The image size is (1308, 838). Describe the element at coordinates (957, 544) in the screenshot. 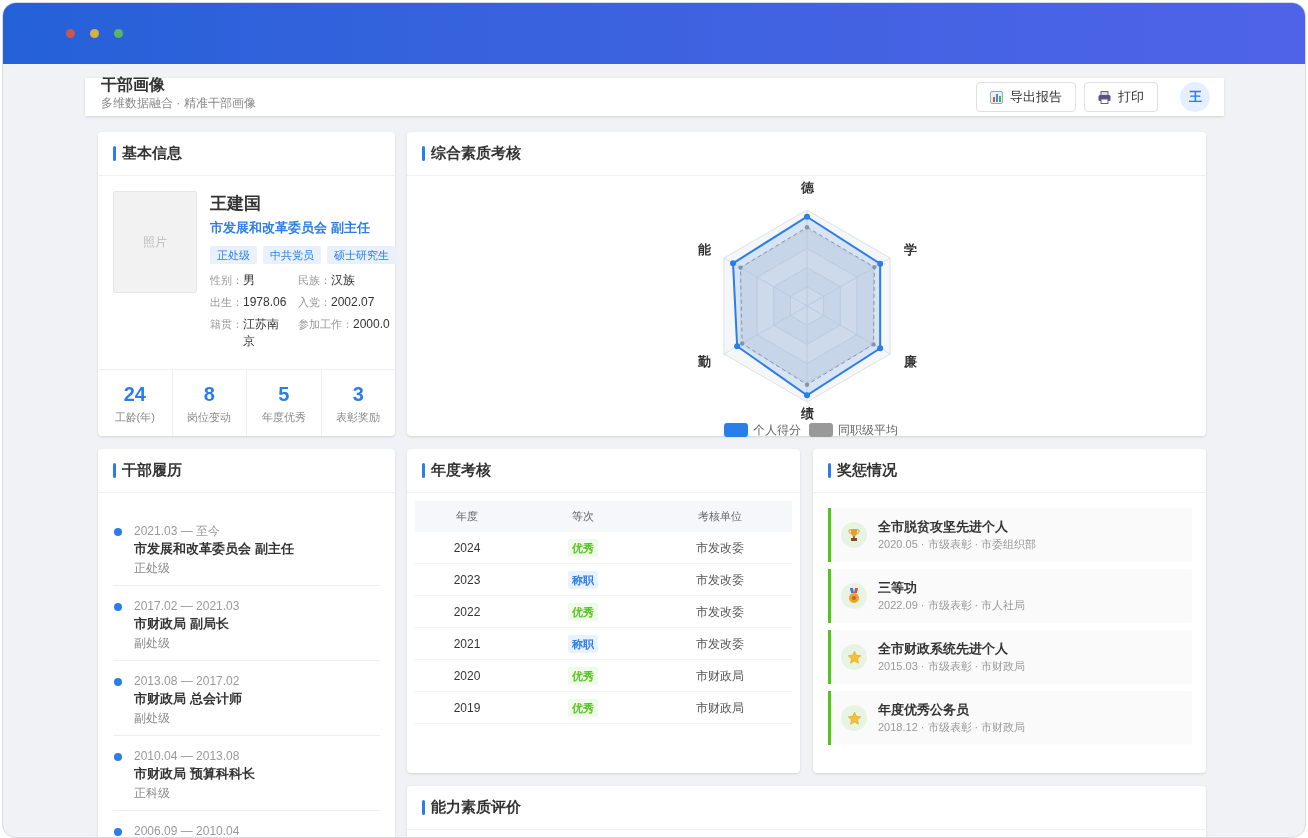

I see `award-meta: 2020.05 · 市级表彰 · 市委组织部` at that location.